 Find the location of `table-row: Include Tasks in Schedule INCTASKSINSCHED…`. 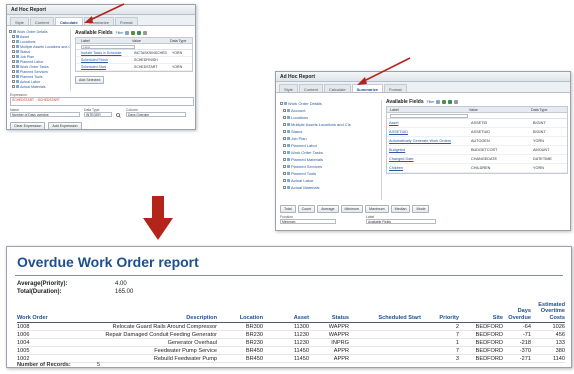

table-row: Include Tasks in Schedule INCTASKSINSCHED… is located at coordinates (134, 53).